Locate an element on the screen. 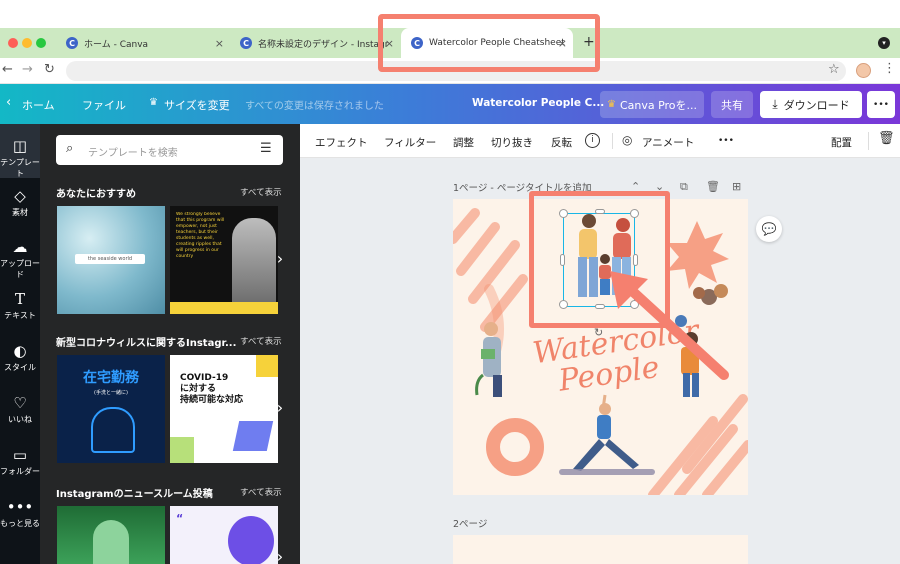 This screenshot has height=564, width=900. heart-icon: ♡ is located at coordinates (20, 403).